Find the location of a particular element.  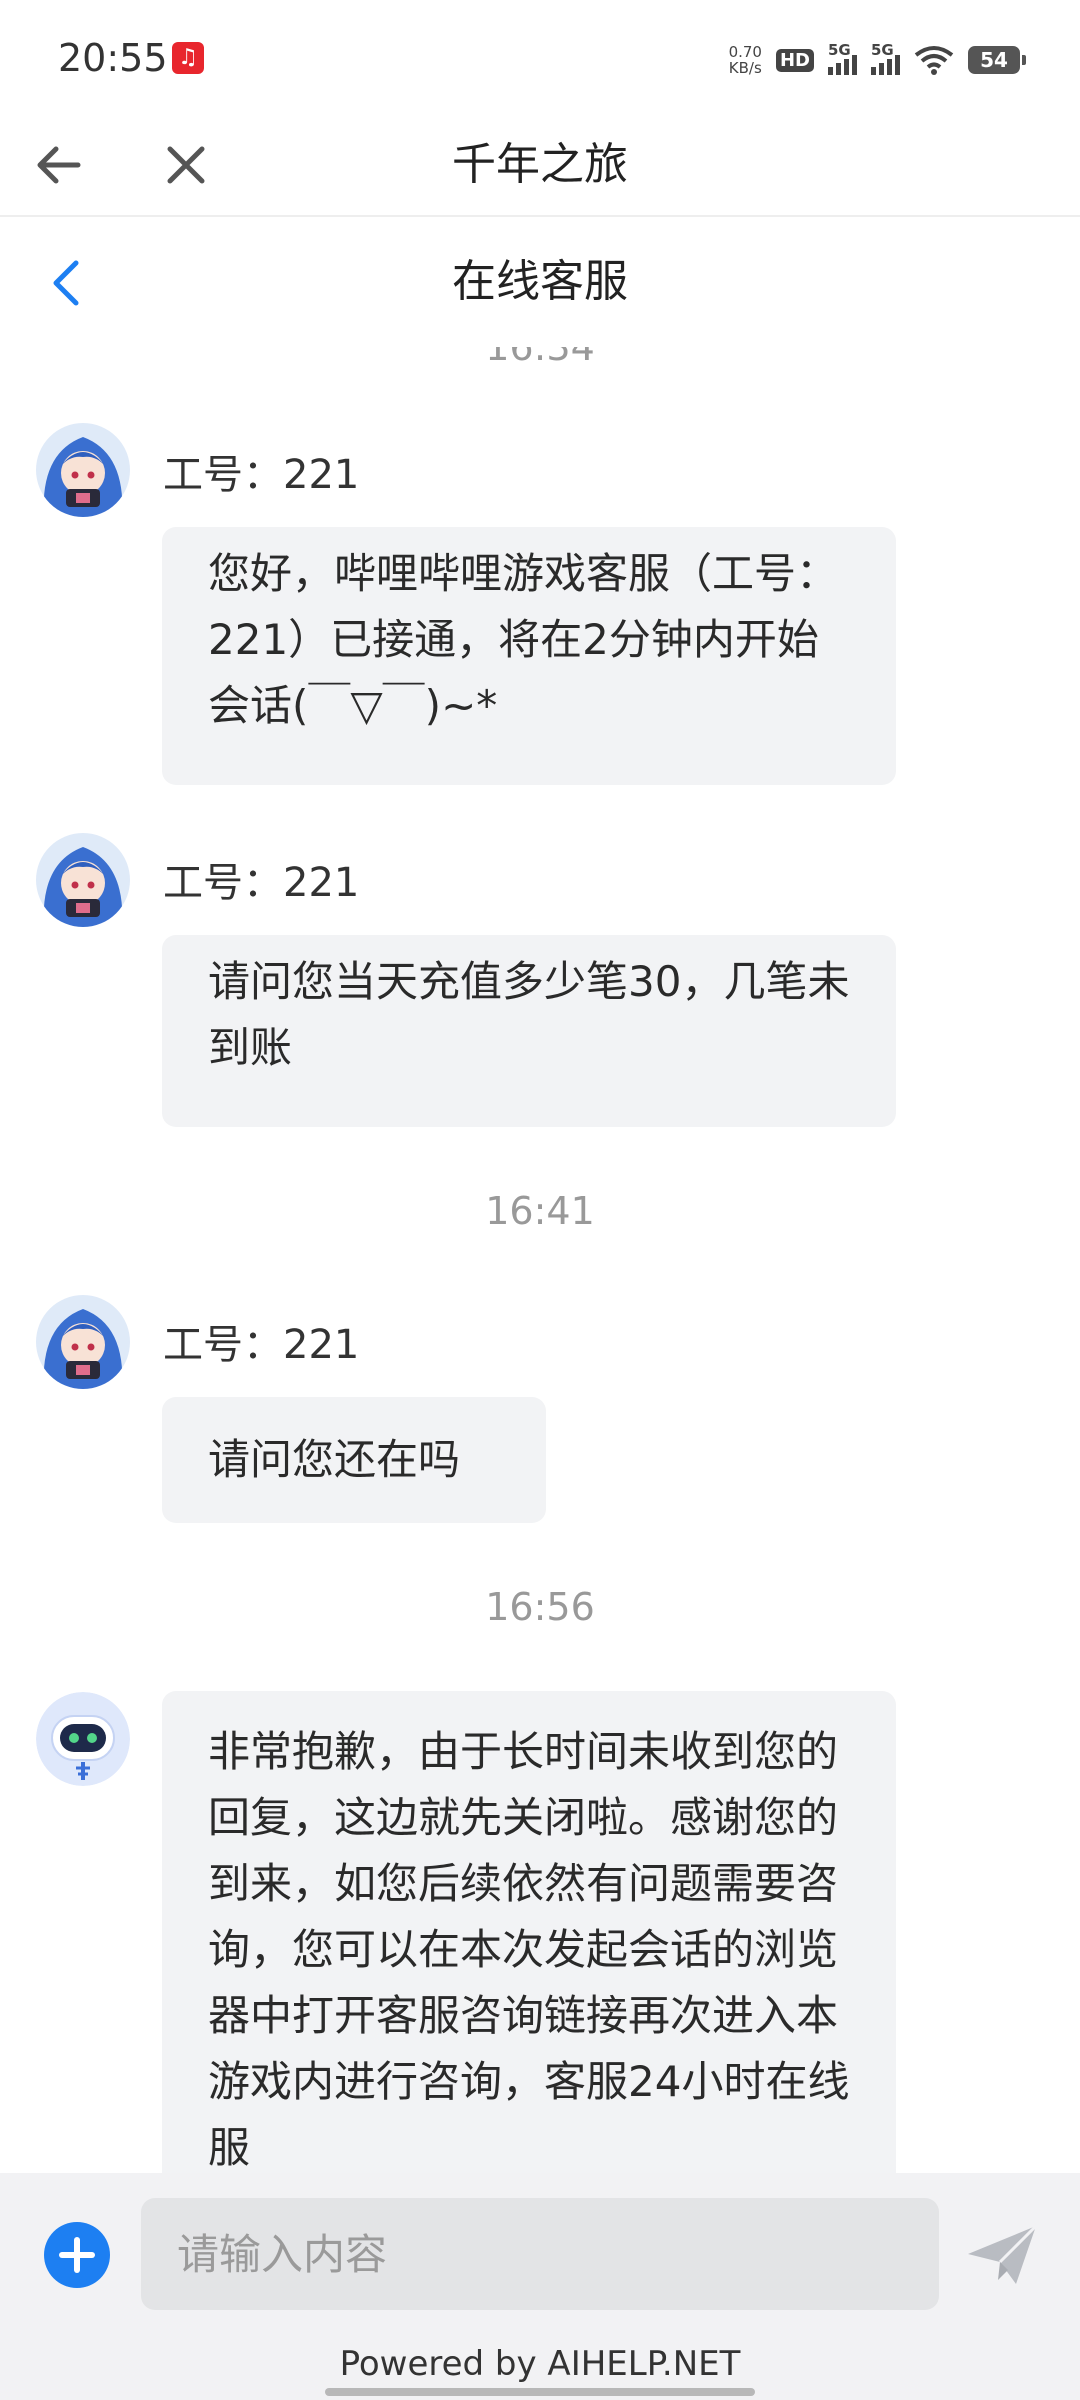

hd-badge: HD is located at coordinates (794, 60).